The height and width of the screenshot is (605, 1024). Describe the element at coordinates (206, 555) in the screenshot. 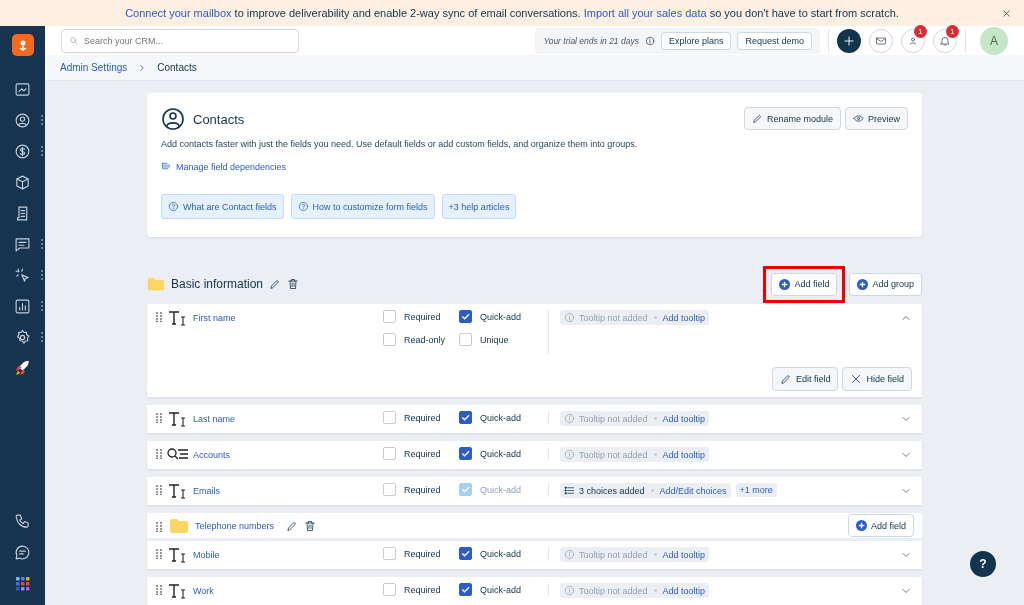

I see `field-name-link: Mobile` at that location.